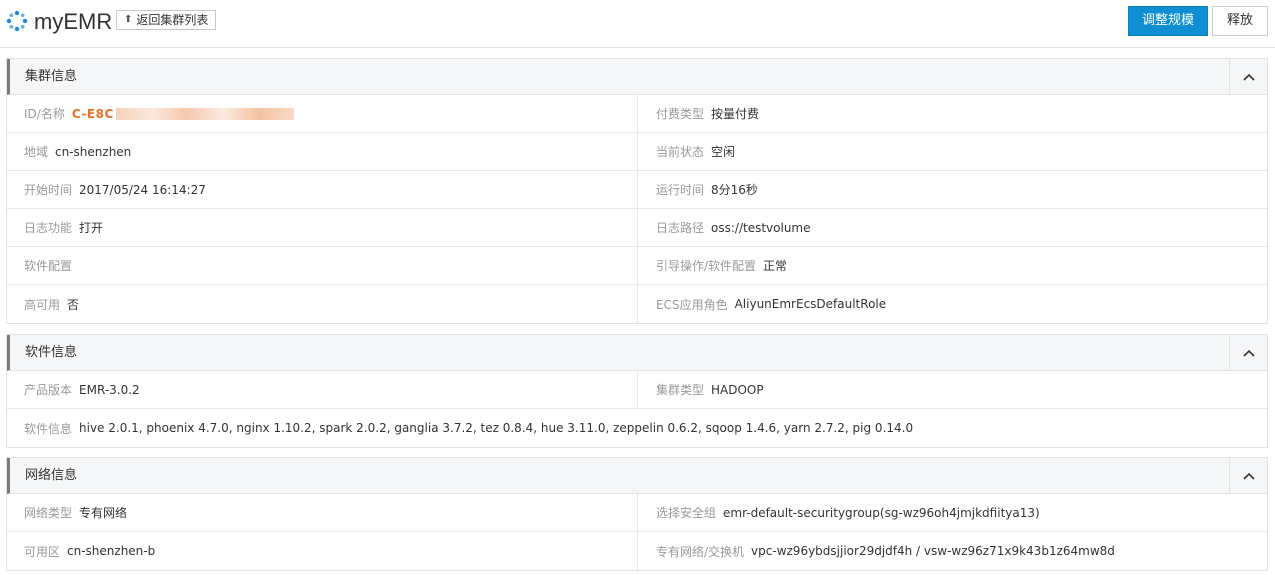  What do you see at coordinates (73, 21) in the screenshot?
I see `app-title: myEMR` at bounding box center [73, 21].